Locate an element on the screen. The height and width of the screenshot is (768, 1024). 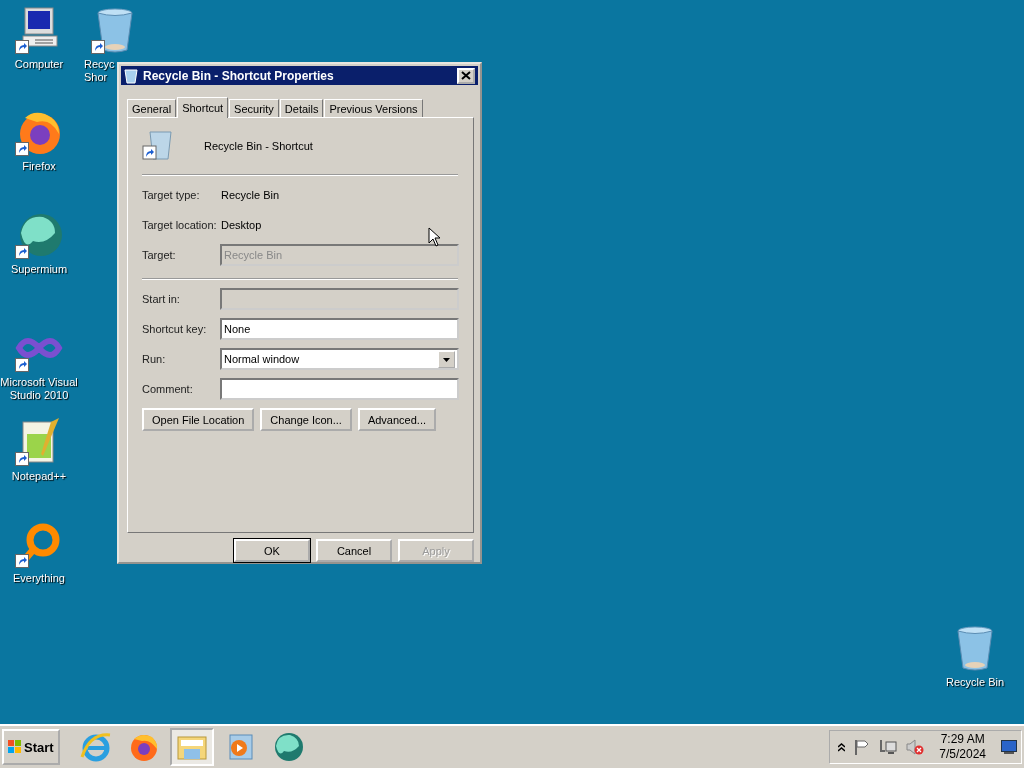
tab: Details is located at coordinates (301, 108).